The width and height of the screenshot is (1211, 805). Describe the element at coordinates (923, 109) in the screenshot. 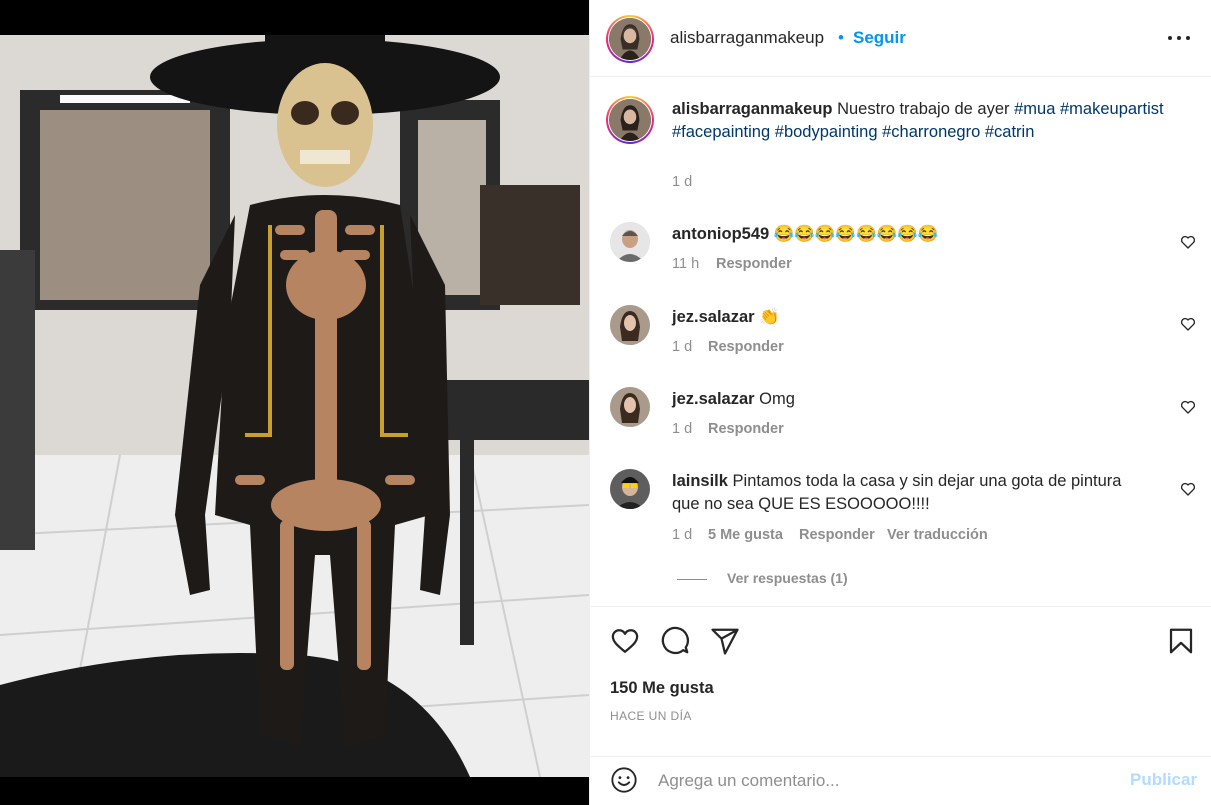

I see `caption-body: Nuestro trabajo de ayer` at that location.